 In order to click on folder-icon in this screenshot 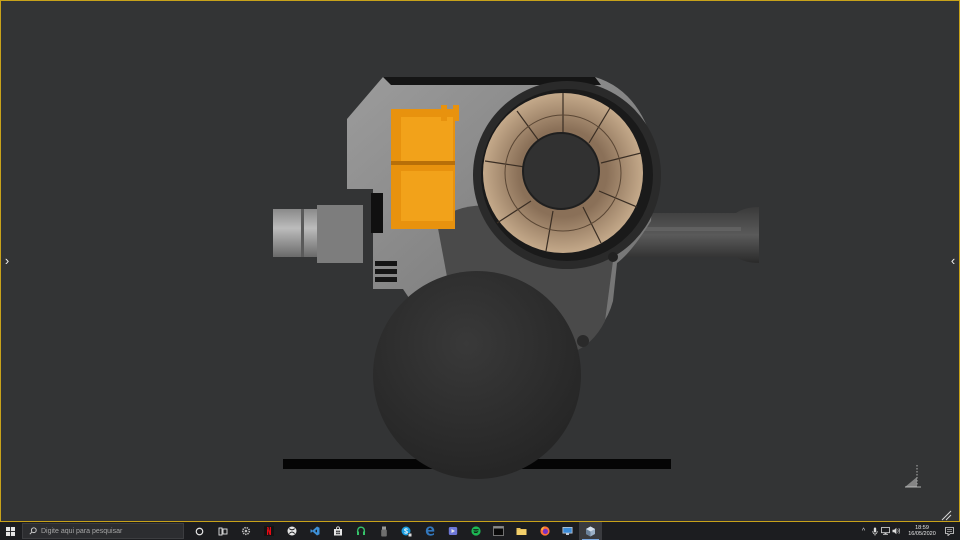, I will do `click(521, 531)`.